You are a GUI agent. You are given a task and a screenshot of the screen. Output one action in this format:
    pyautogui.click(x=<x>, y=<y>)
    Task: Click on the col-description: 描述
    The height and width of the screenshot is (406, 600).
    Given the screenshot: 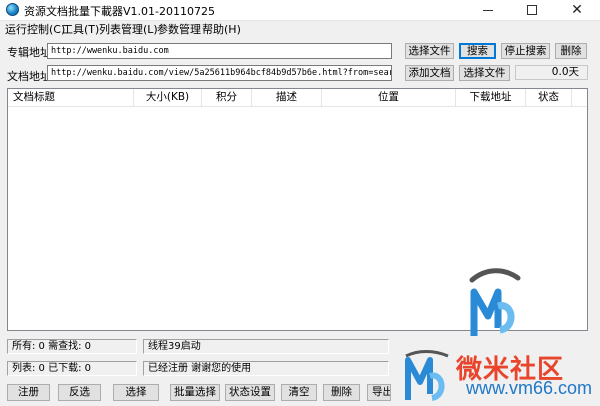 What is the action you would take?
    pyautogui.click(x=287, y=97)
    